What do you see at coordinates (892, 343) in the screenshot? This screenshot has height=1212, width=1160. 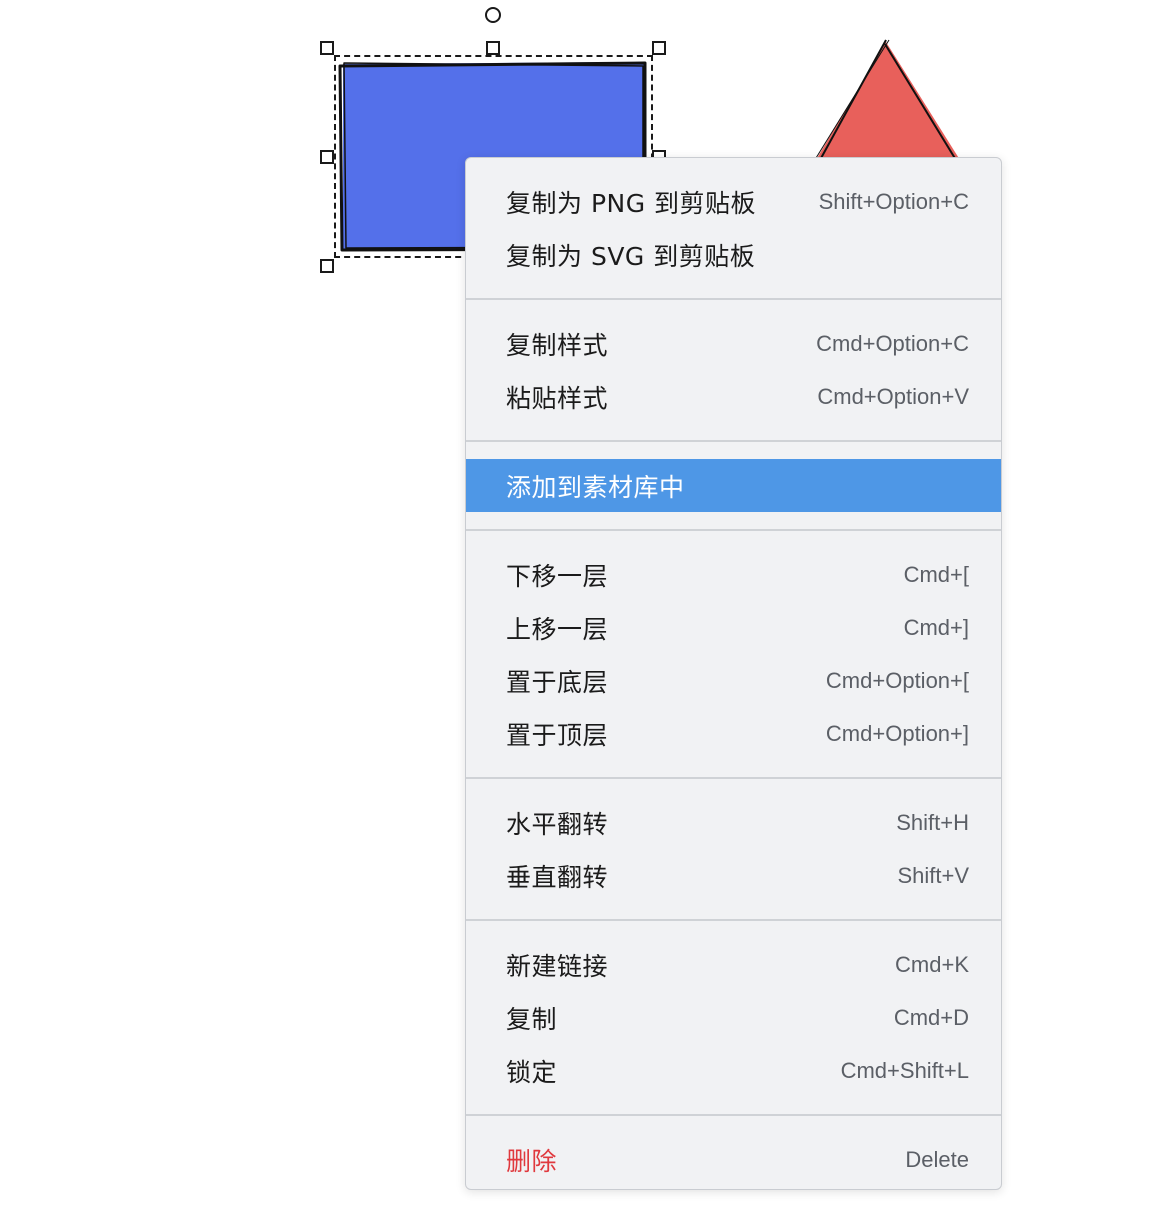 I see `menu-item-shortcut: Cmd+Option+C` at bounding box center [892, 343].